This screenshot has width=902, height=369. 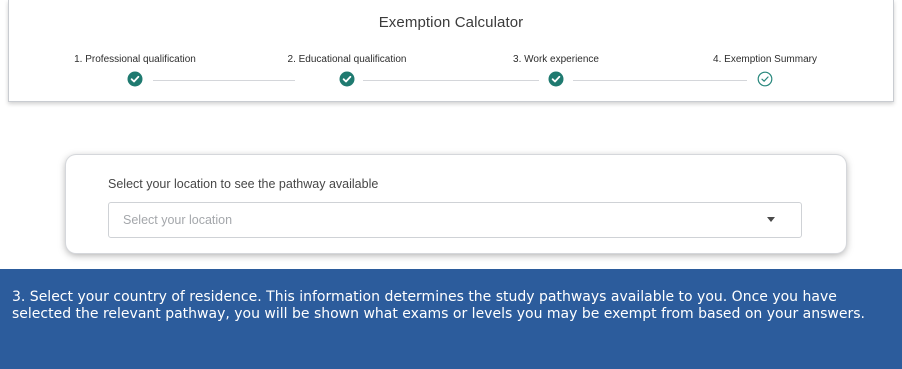 What do you see at coordinates (135, 59) in the screenshot?
I see `step-label-professional-qualification: 1. Professional qualification` at bounding box center [135, 59].